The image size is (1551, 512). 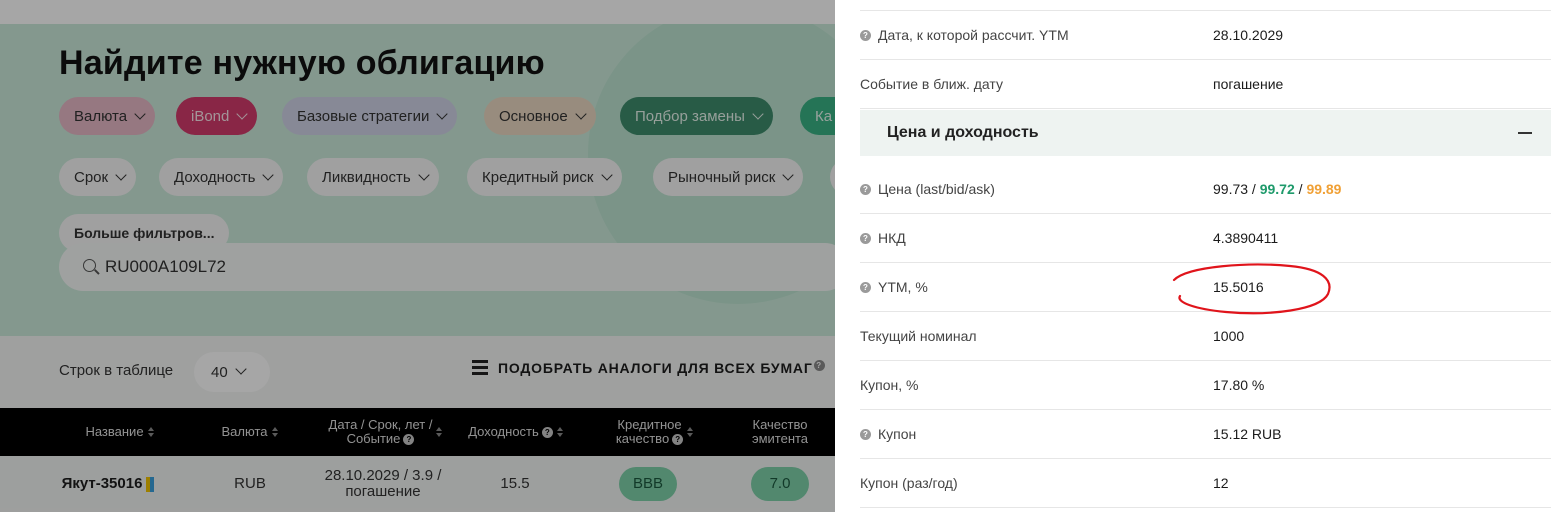 What do you see at coordinates (150, 484) in the screenshot?
I see `flag-icon` at bounding box center [150, 484].